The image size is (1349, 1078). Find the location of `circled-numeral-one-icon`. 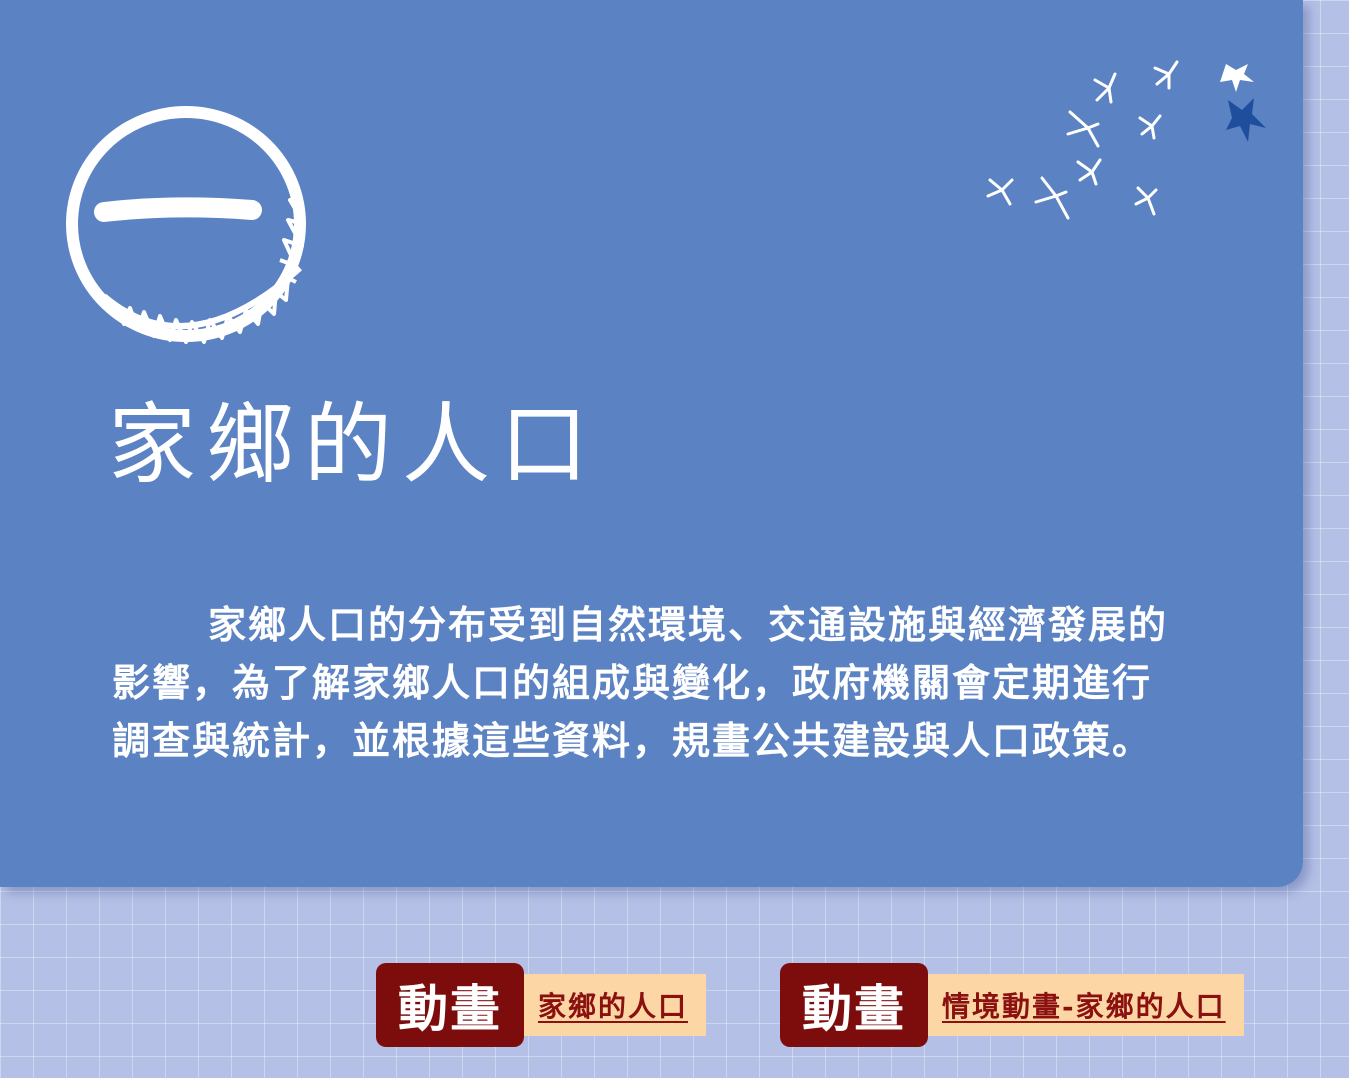

circled-numeral-one-icon is located at coordinates (186, 225).